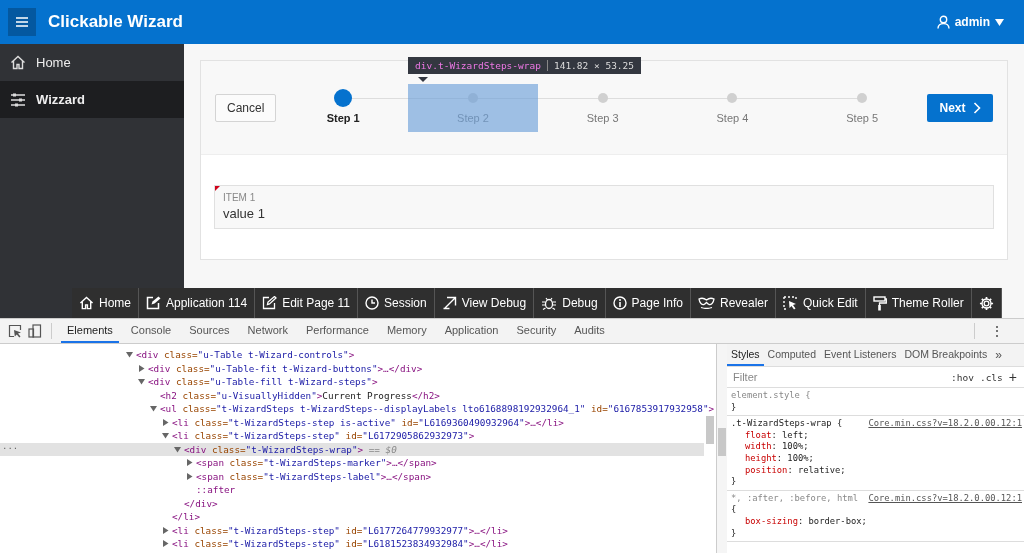 The width and height of the screenshot is (1024, 553). I want to click on toolbar-button: Page Info, so click(648, 303).